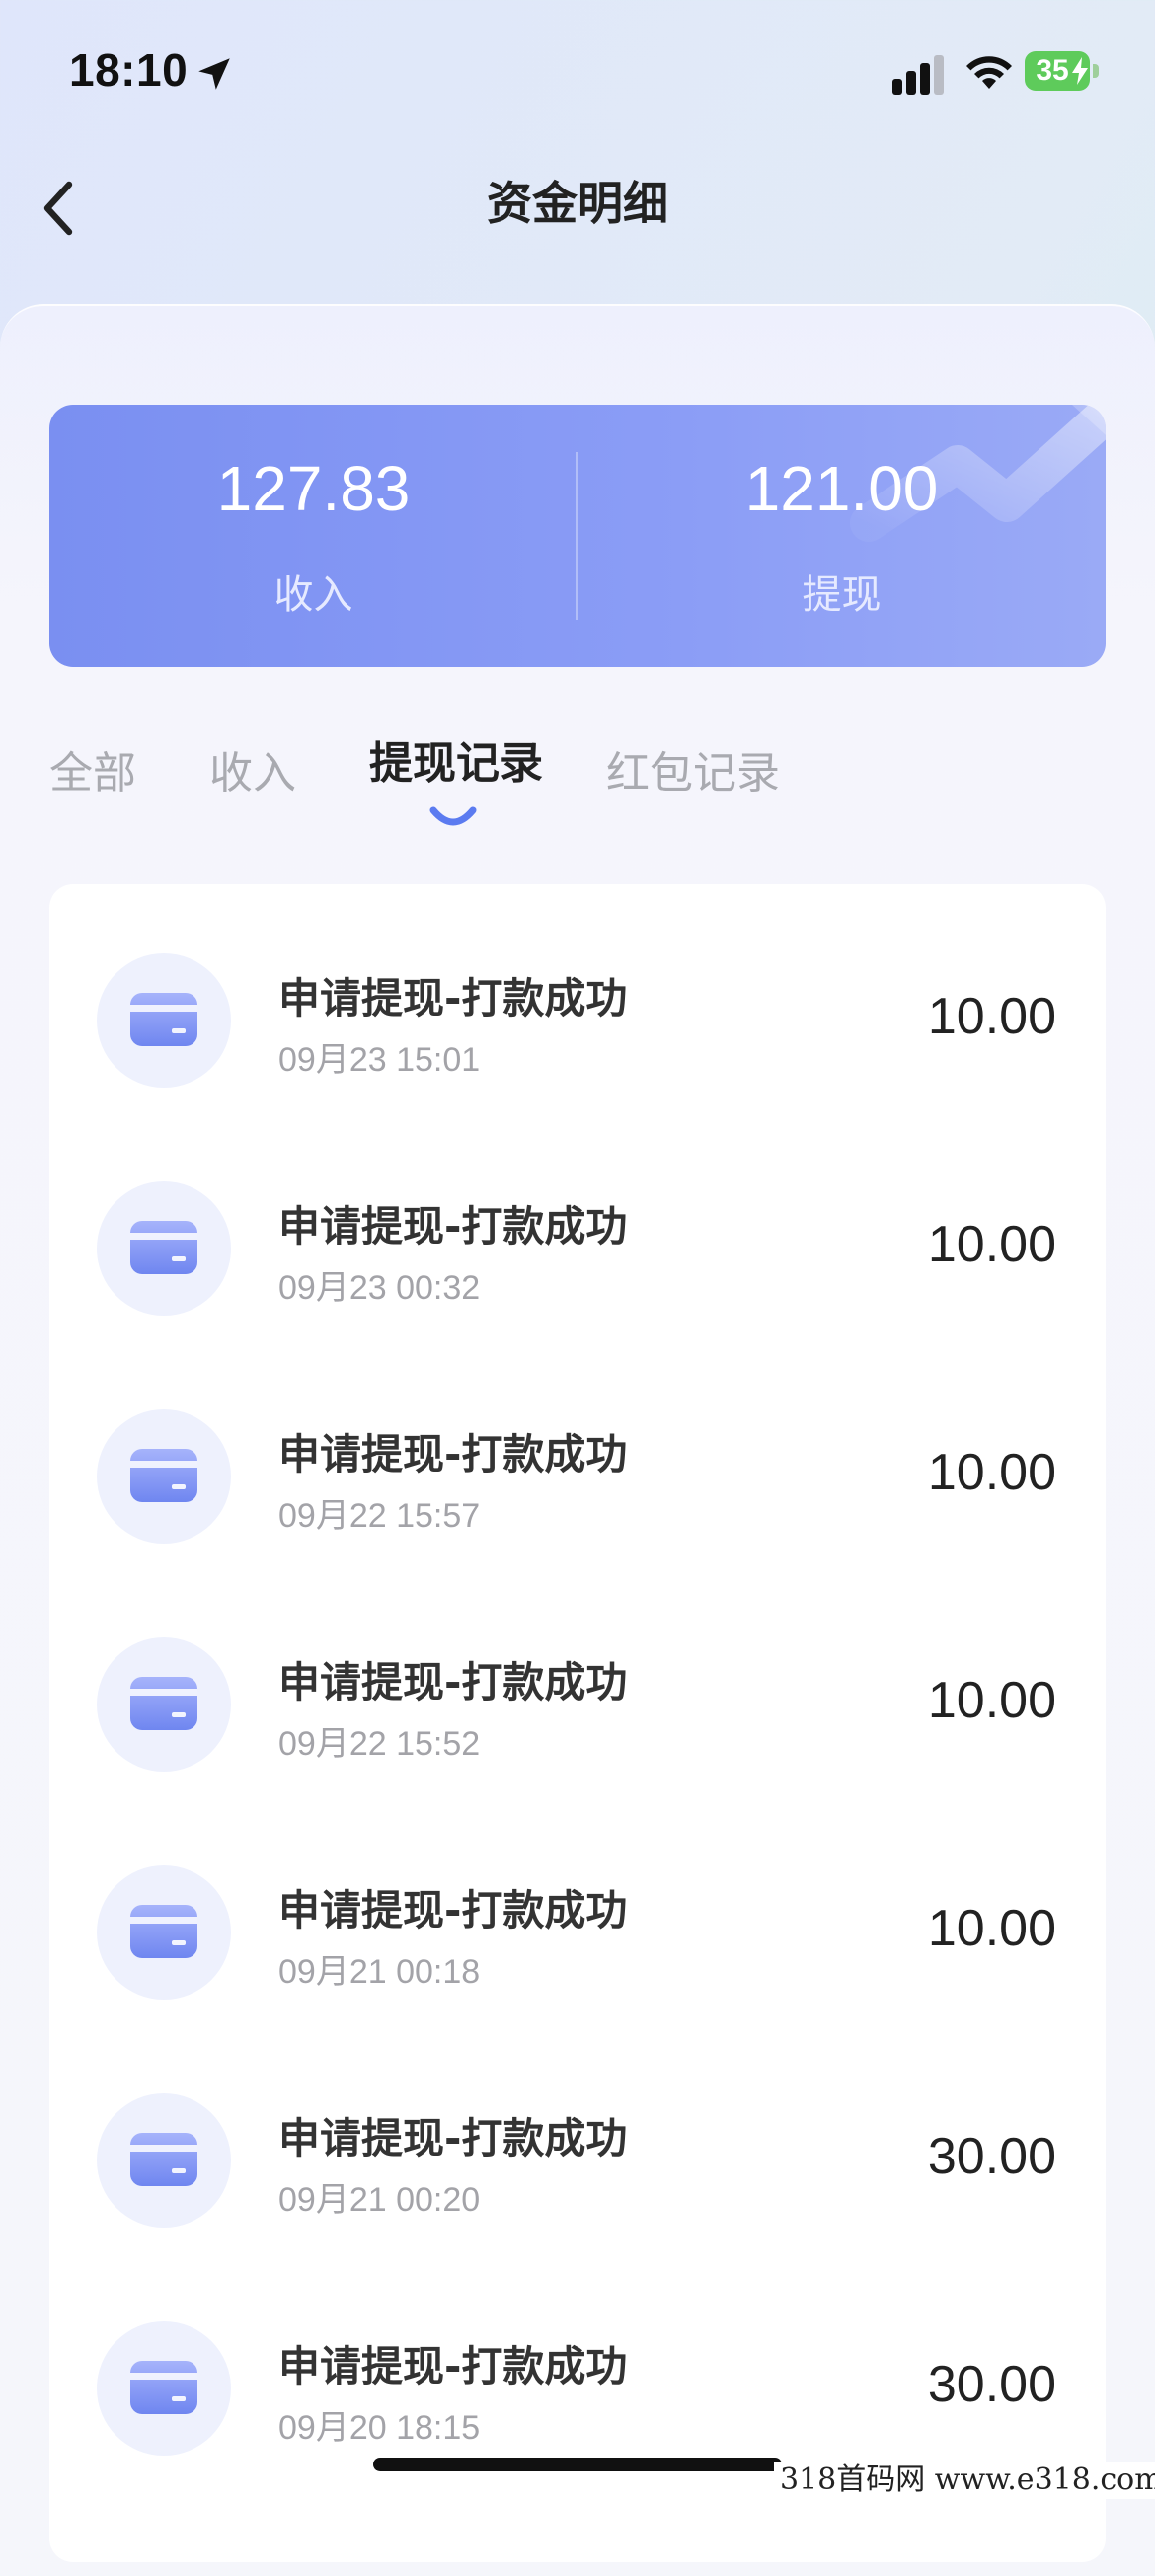  What do you see at coordinates (379, 1744) in the screenshot?
I see `record-time: 09月22 15:52` at bounding box center [379, 1744].